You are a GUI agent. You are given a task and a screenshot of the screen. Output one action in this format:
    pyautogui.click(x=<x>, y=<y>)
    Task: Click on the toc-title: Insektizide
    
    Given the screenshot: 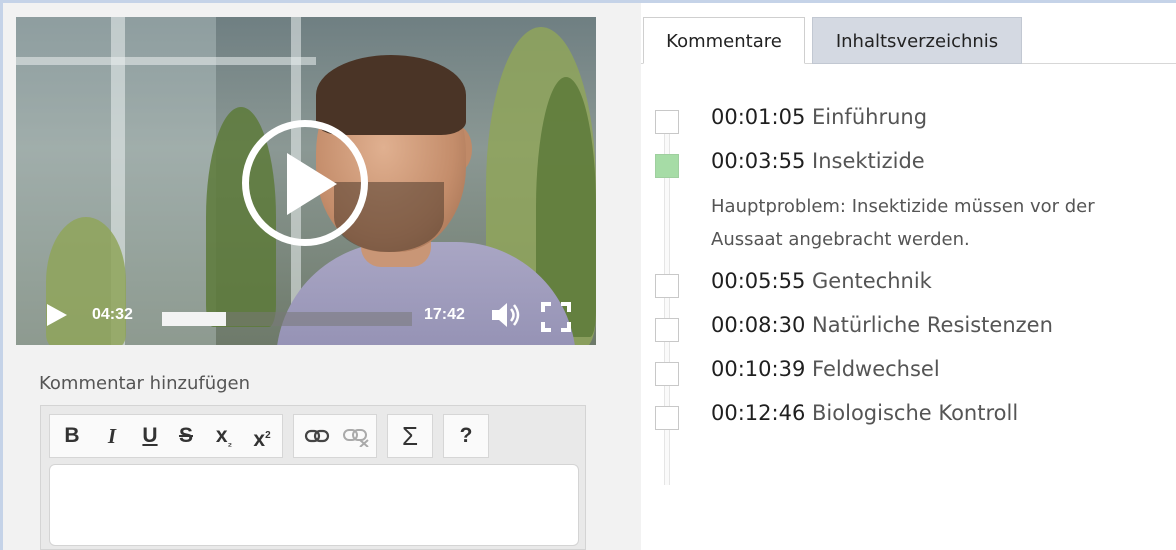 What is the action you would take?
    pyautogui.click(x=868, y=161)
    